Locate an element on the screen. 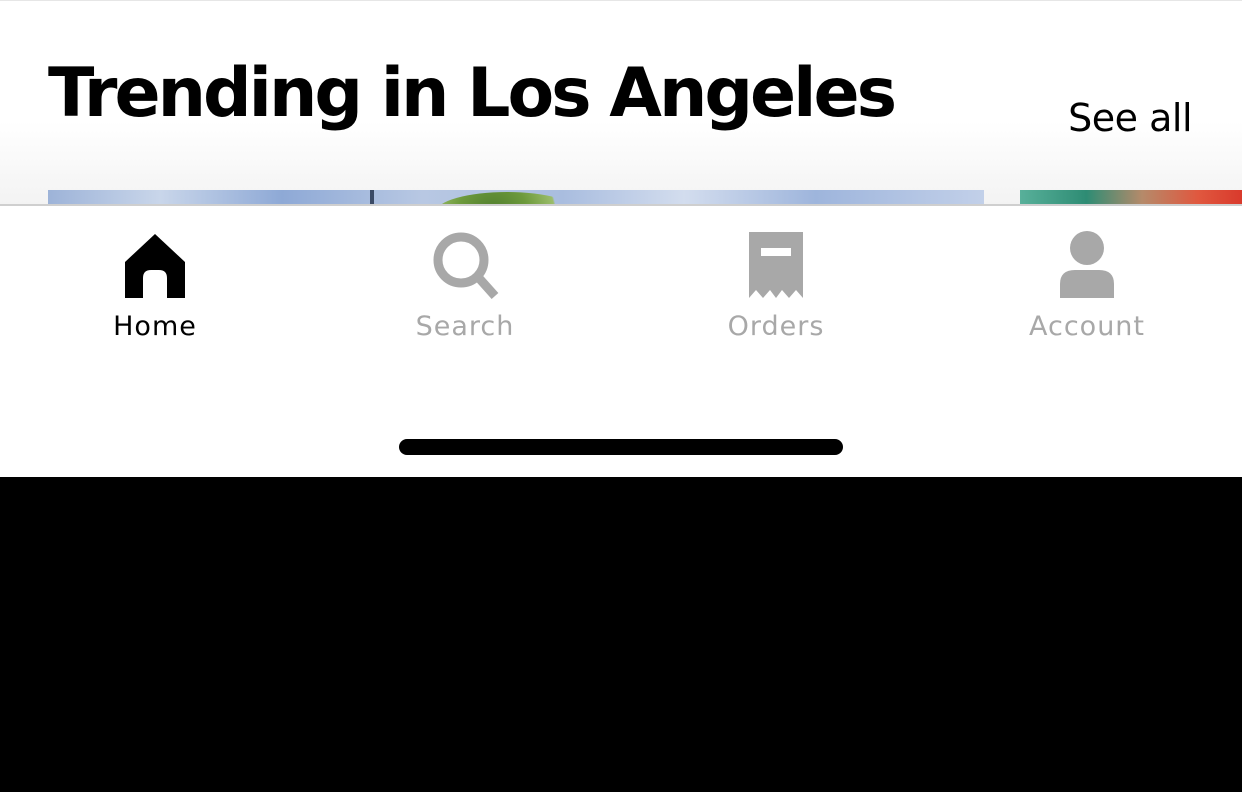  tab-home-label: Home is located at coordinates (155, 326).